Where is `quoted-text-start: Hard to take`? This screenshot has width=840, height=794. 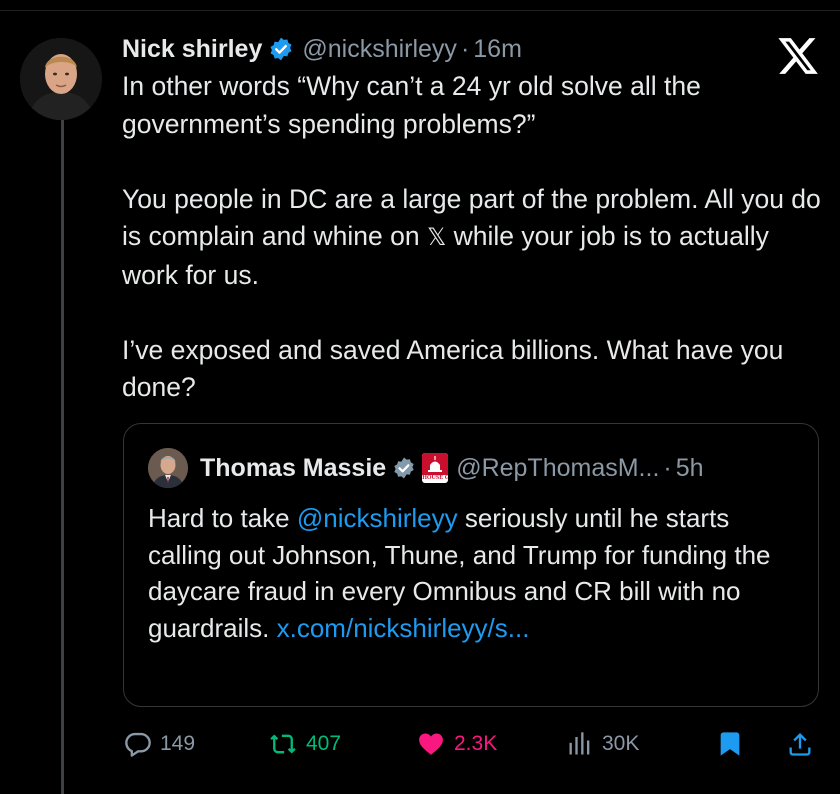 quoted-text-start: Hard to take is located at coordinates (222, 518).